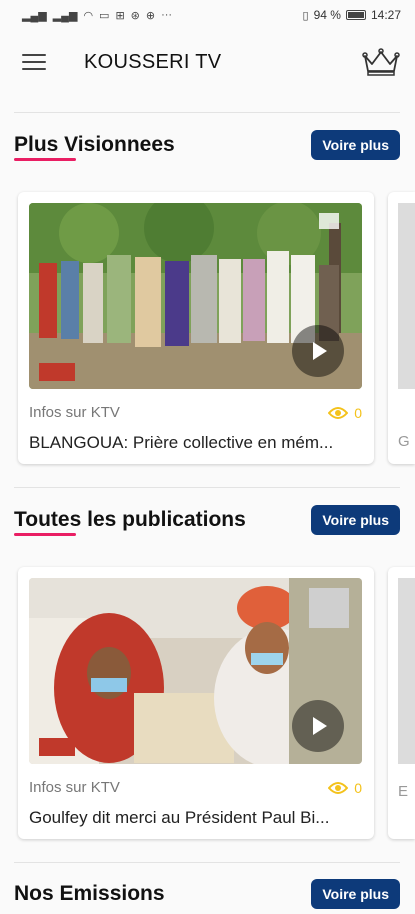 The width and height of the screenshot is (415, 914). Describe the element at coordinates (167, 15) in the screenshot. I see `more-notifications-icon: ···` at that location.